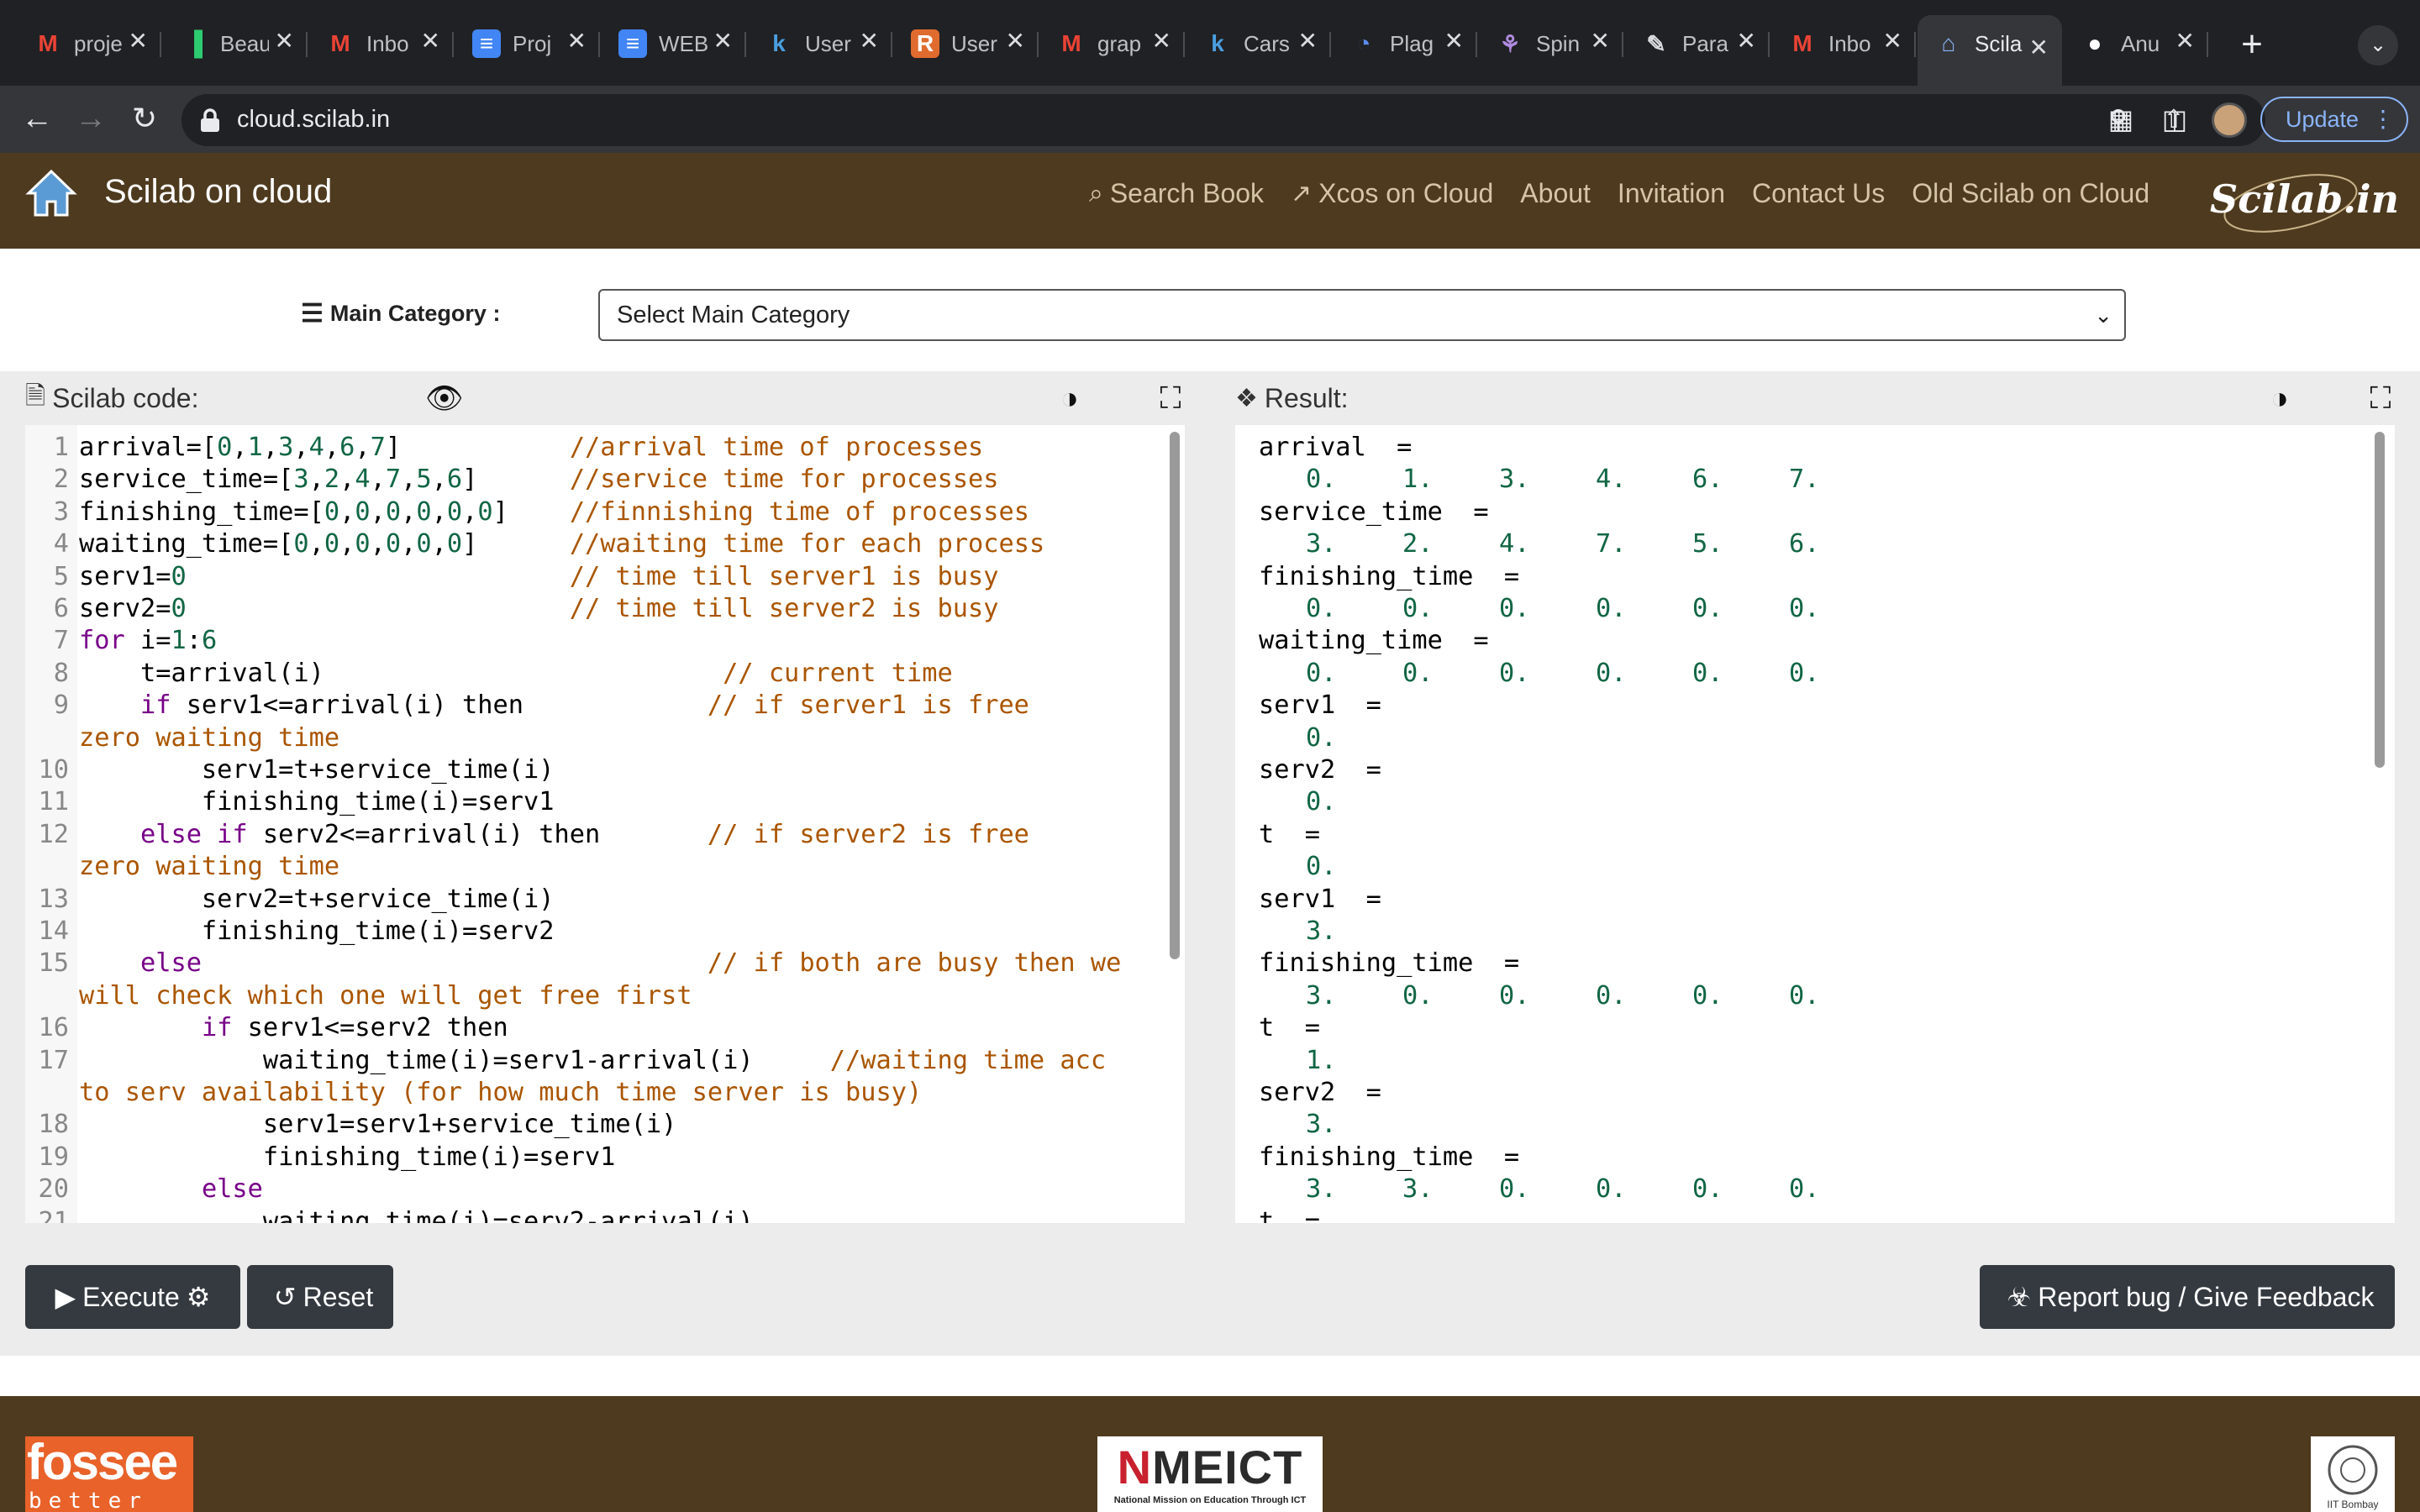  Describe the element at coordinates (445, 398) in the screenshot. I see `eye-icon: 👁` at that location.